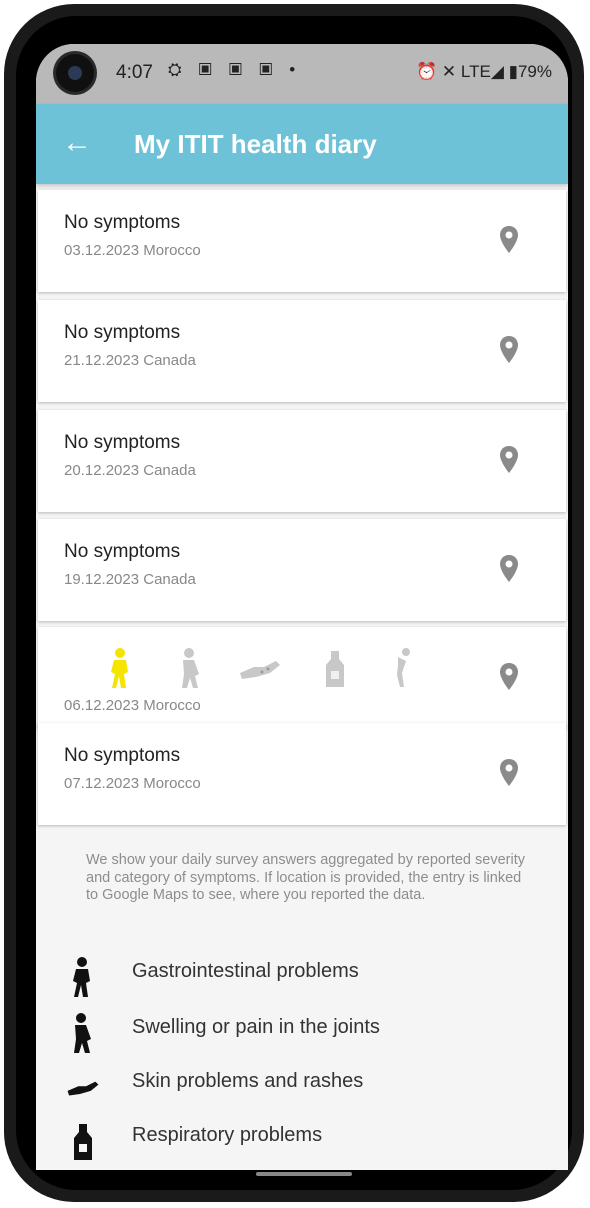 Image resolution: width=590 pixels, height=1208 pixels. Describe the element at coordinates (132, 705) in the screenshot. I see `entry-date-location: 06.12.2023 Morocco` at that location.